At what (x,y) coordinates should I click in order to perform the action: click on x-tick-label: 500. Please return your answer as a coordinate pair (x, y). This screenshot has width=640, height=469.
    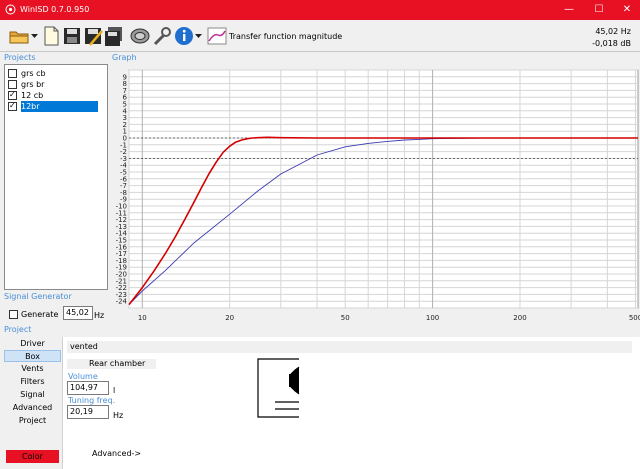
    Looking at the image, I should click on (634, 318).